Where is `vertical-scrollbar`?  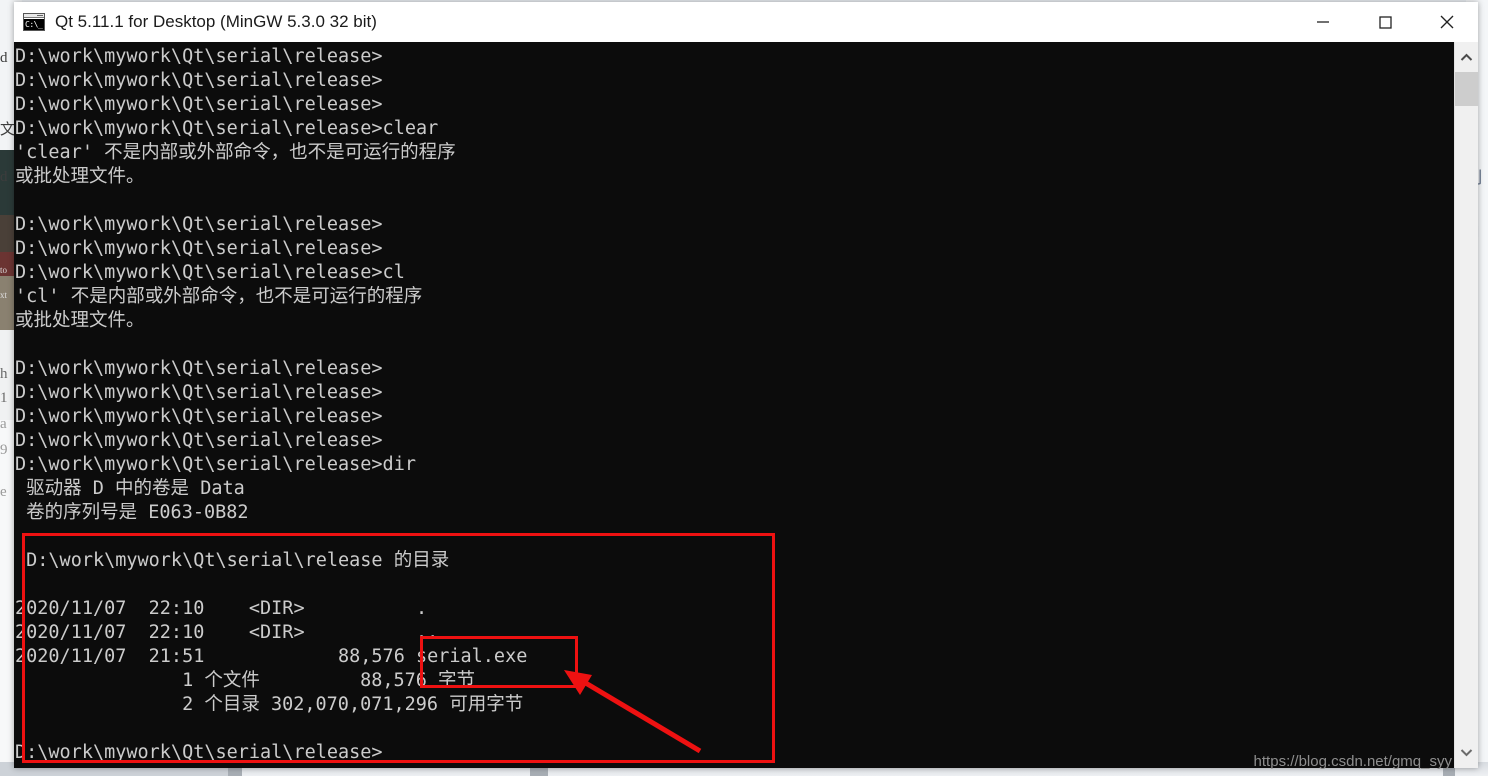 vertical-scrollbar is located at coordinates (1466, 405).